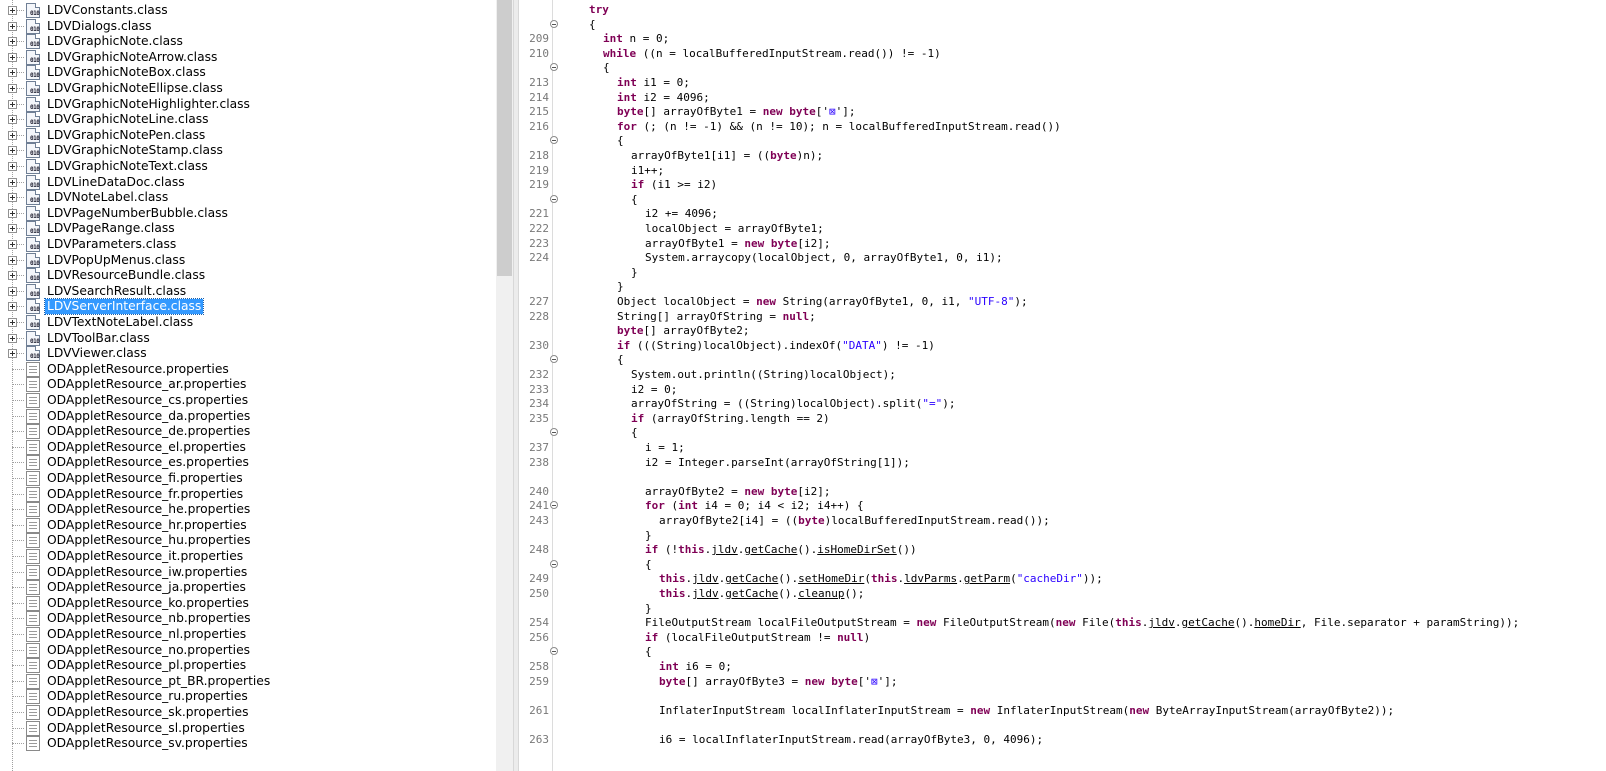 This screenshot has height=771, width=1606. What do you see at coordinates (856, 549) in the screenshot?
I see `member-link: isHomeDirSet` at bounding box center [856, 549].